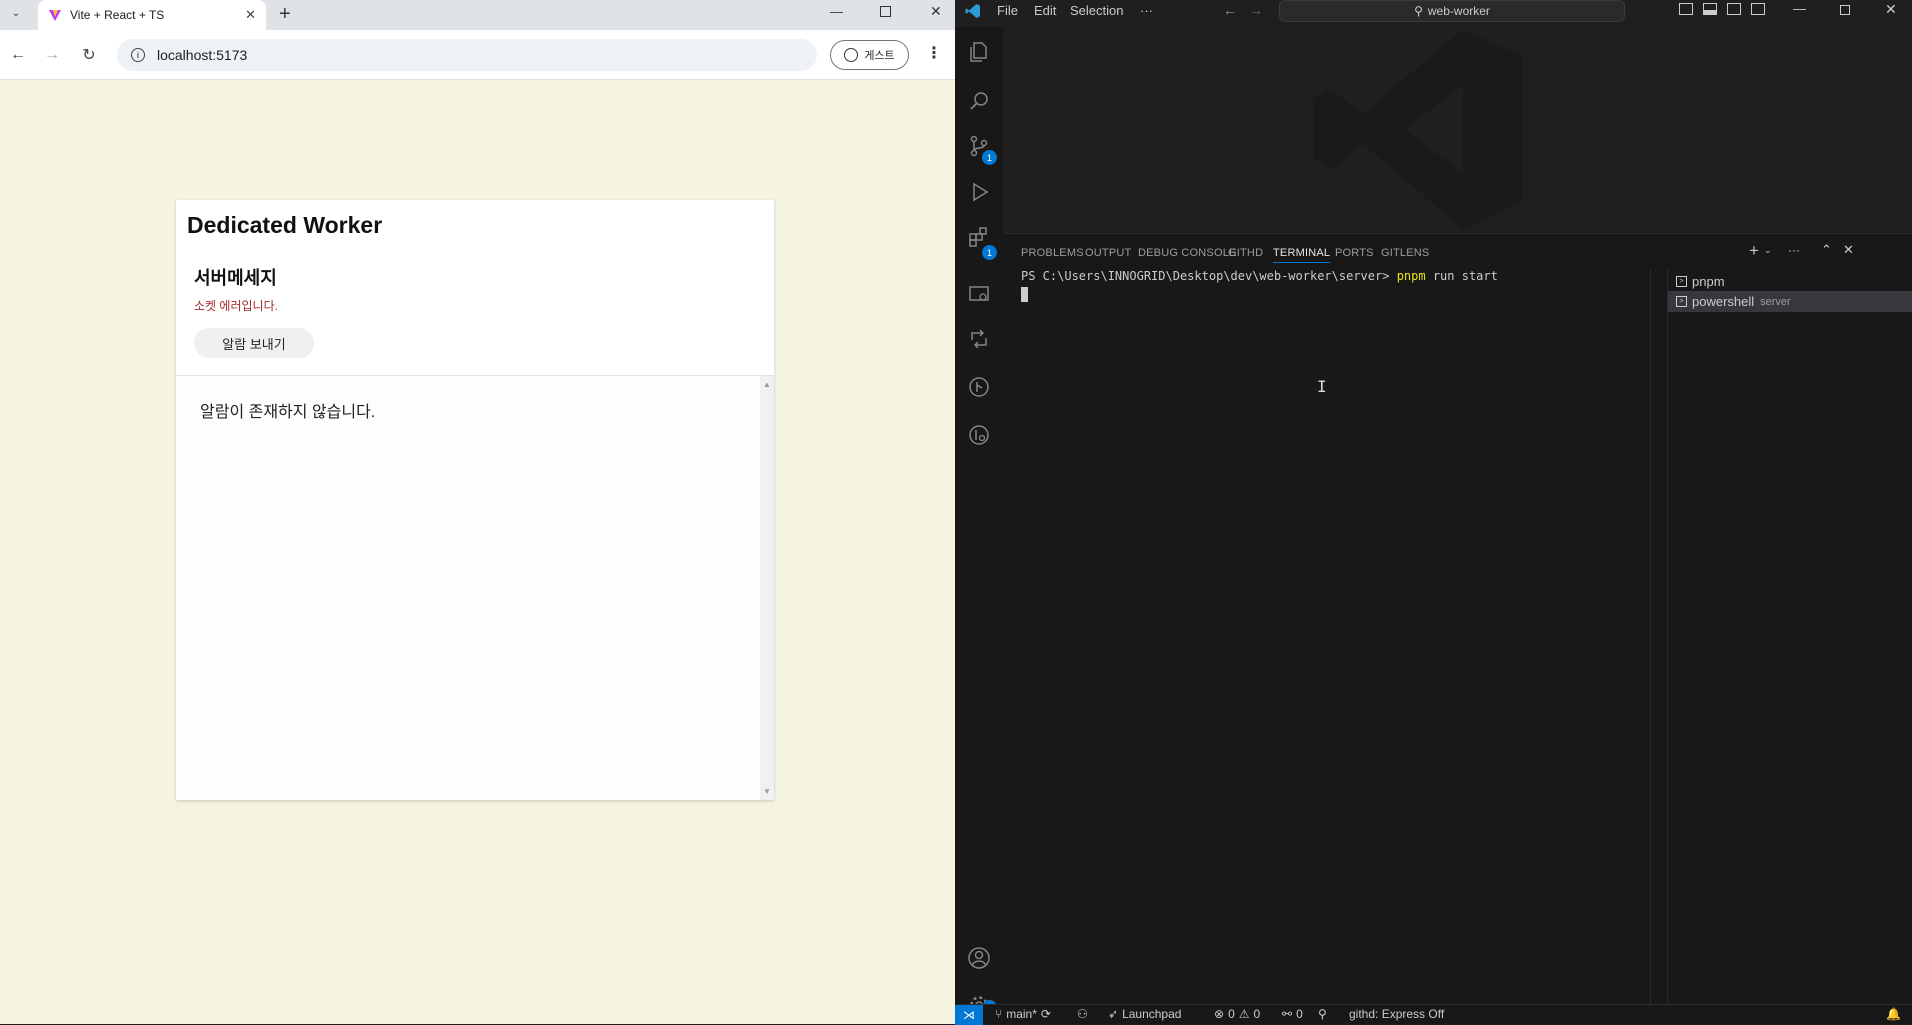 The width and height of the screenshot is (1912, 1025). Describe the element at coordinates (972, 11) in the screenshot. I see `vscode-logo-icon` at that location.